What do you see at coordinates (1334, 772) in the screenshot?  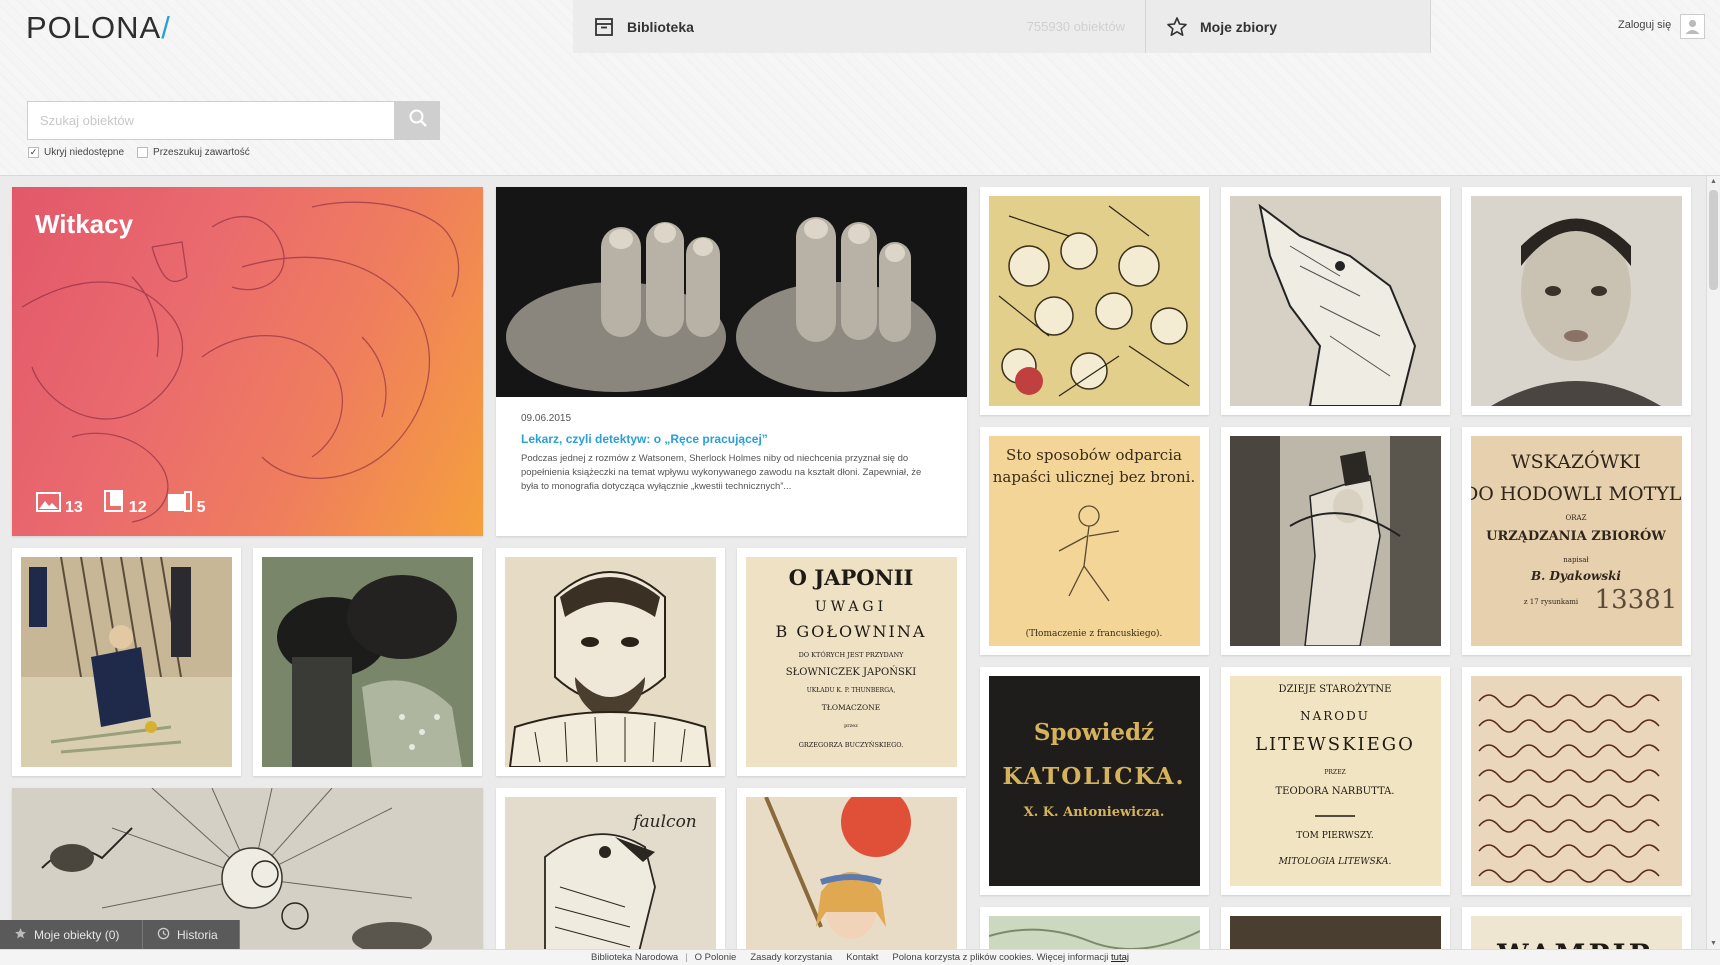 I see `thumb-text: PRZEZ` at bounding box center [1334, 772].